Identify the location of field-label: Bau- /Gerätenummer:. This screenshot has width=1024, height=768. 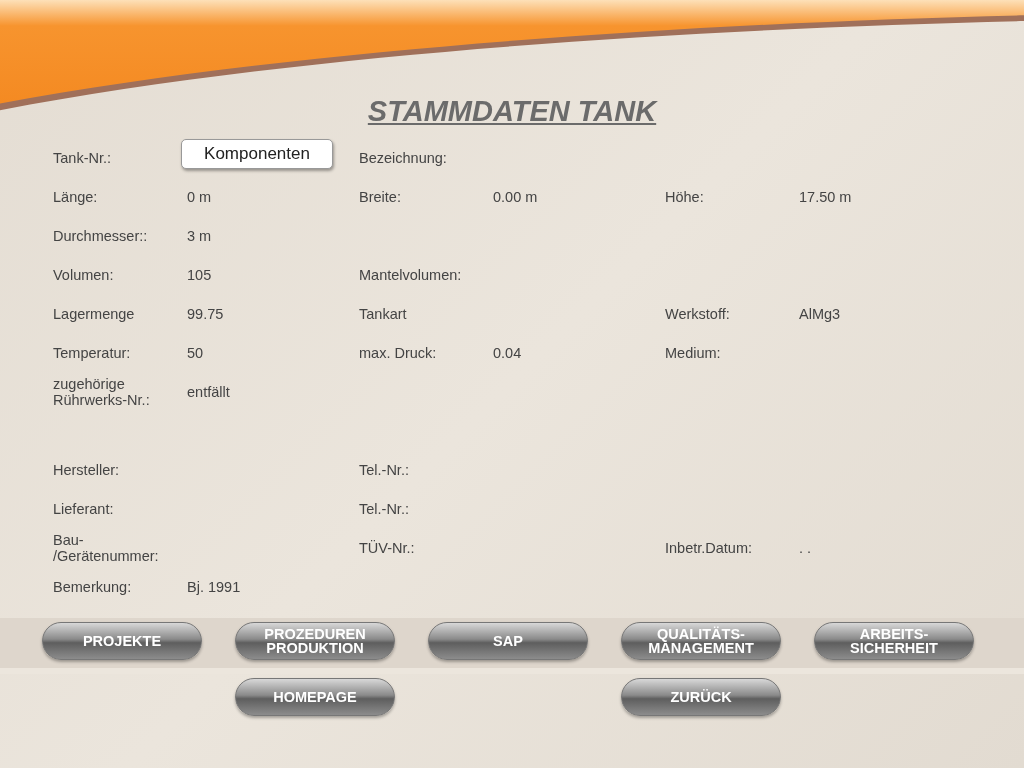
(106, 547).